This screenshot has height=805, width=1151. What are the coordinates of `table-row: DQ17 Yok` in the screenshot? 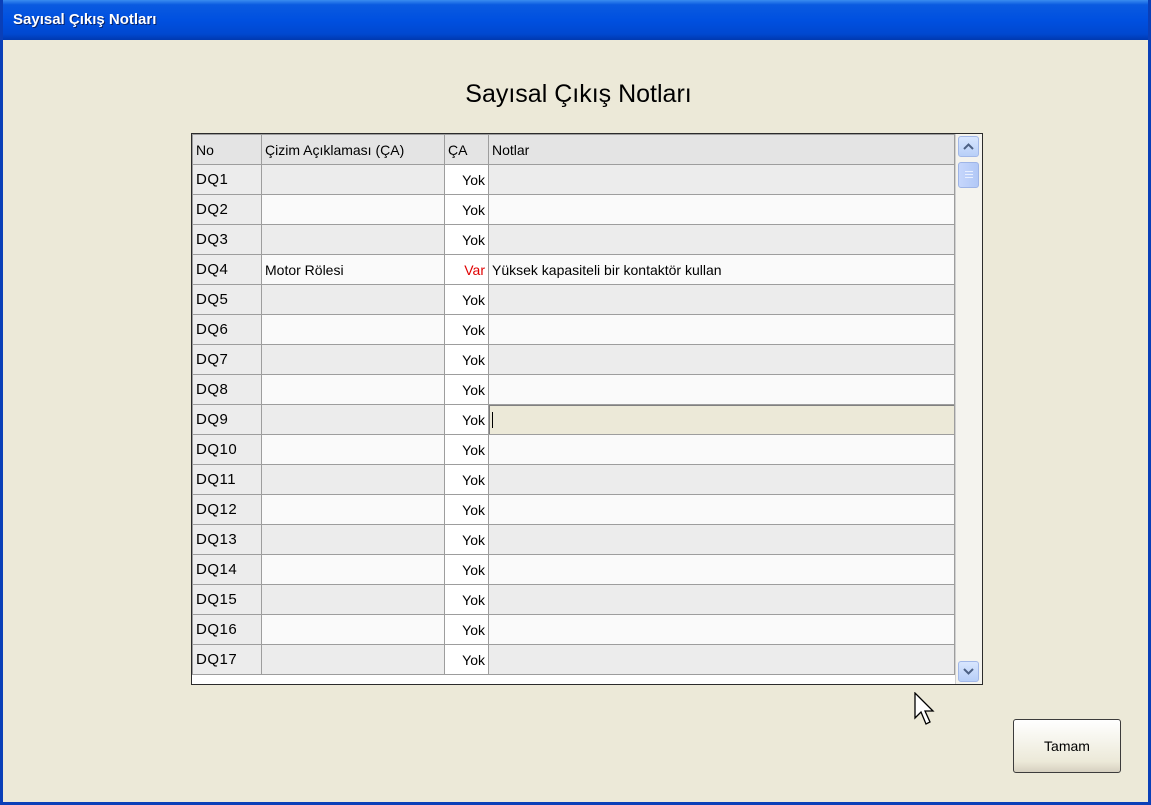 It's located at (573, 659).